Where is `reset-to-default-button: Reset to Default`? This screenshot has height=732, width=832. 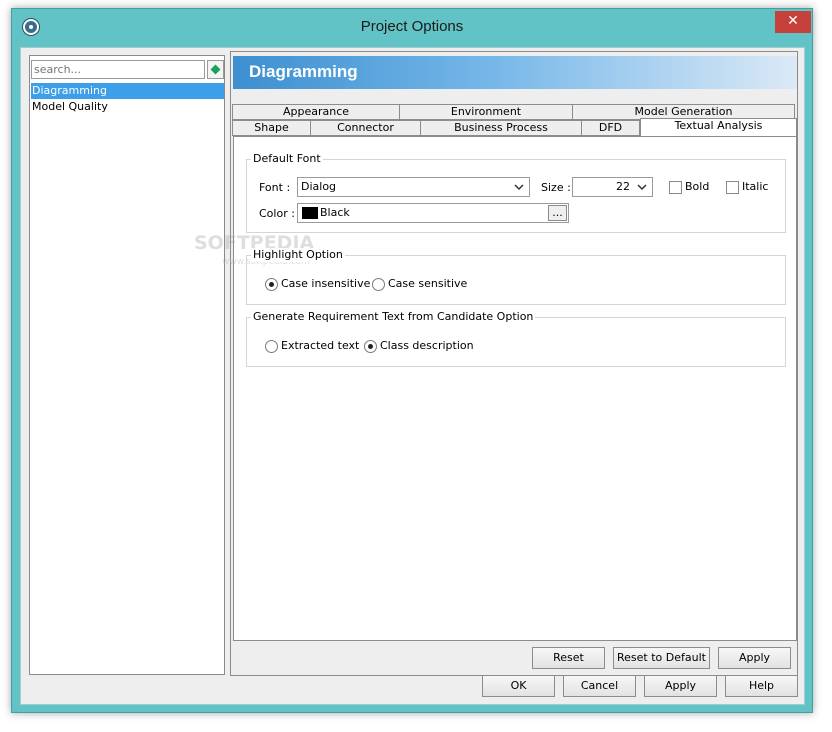
reset-to-default-button: Reset to Default is located at coordinates (661, 658).